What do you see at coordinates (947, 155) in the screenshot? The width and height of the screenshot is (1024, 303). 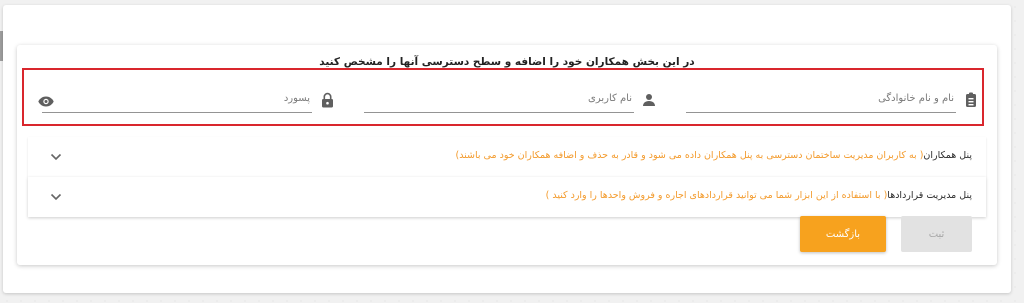 I see `colleagues-panel-title: پنل همکاران` at bounding box center [947, 155].